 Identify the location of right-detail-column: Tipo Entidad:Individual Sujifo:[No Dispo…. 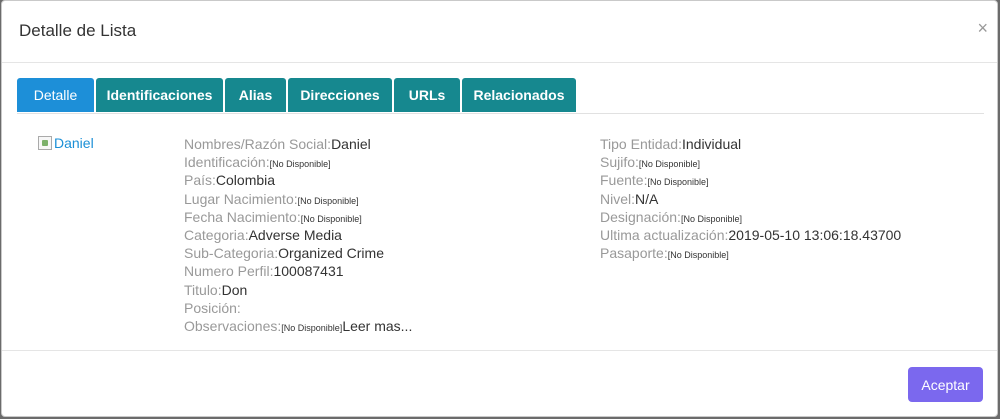
(750, 198).